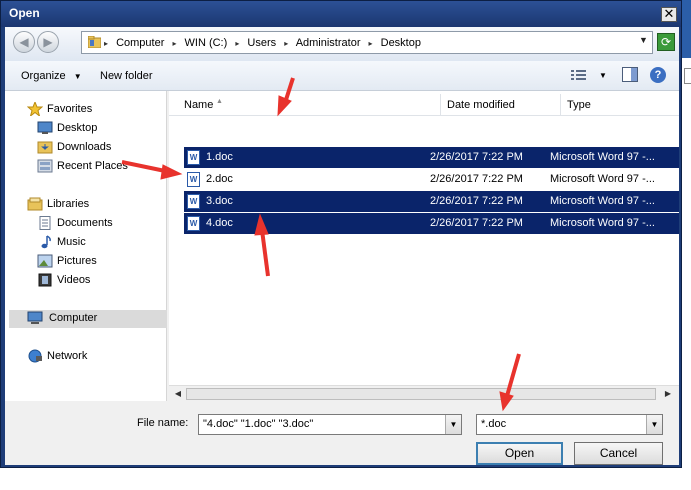 The height and width of the screenshot is (490, 691). Describe the element at coordinates (569, 424) in the screenshot. I see `file-type-filter: *.doc ▼` at that location.